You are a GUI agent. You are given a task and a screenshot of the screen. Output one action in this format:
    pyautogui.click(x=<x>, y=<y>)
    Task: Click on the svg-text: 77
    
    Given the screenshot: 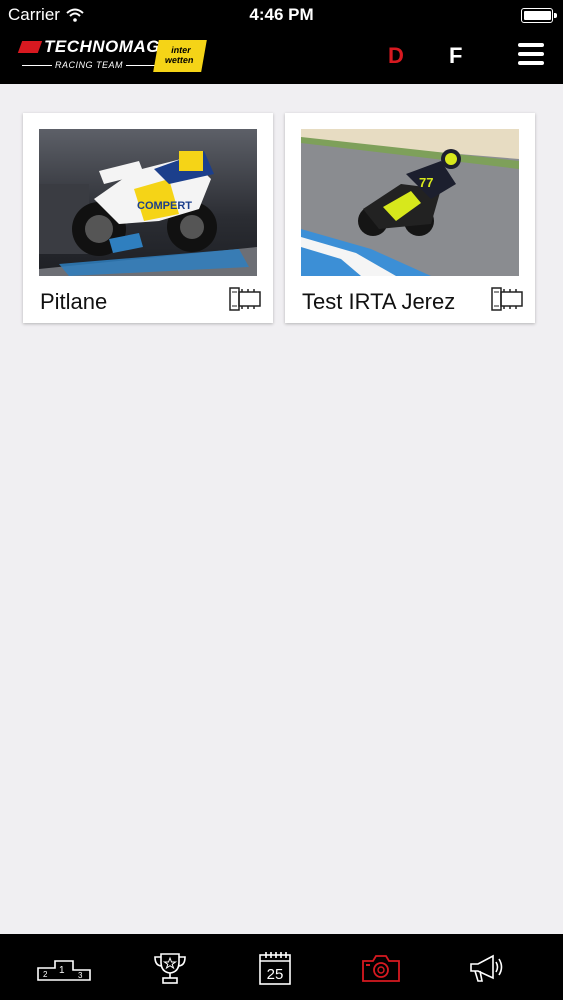 What is the action you would take?
    pyautogui.click(x=426, y=182)
    